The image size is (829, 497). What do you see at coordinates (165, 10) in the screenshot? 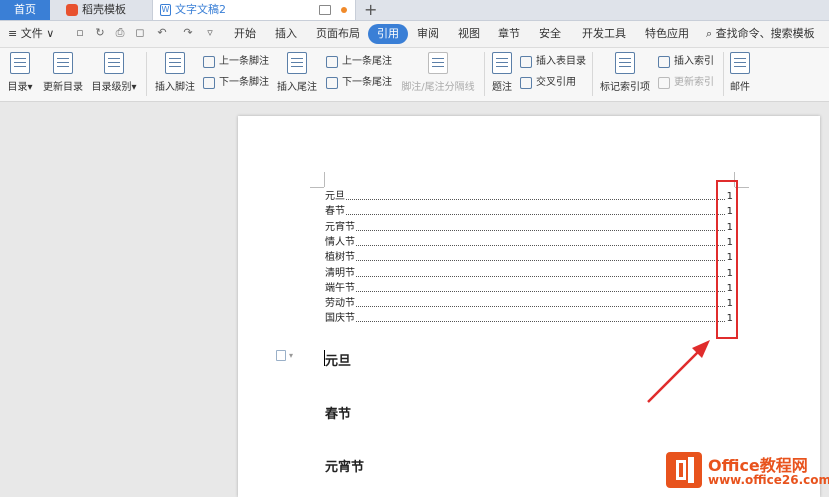
I see `word-doc-icon: W` at bounding box center [165, 10].